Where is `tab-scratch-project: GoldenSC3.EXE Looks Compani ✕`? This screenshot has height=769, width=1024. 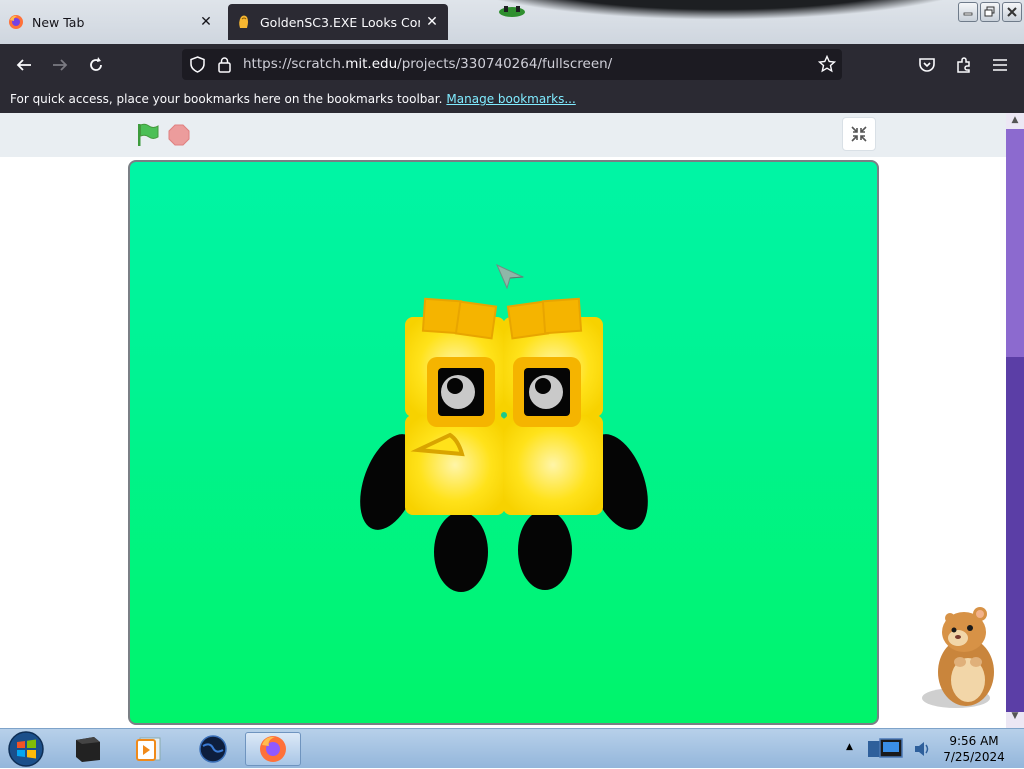 tab-scratch-project: GoldenSC3.EXE Looks Compani ✕ is located at coordinates (338, 22).